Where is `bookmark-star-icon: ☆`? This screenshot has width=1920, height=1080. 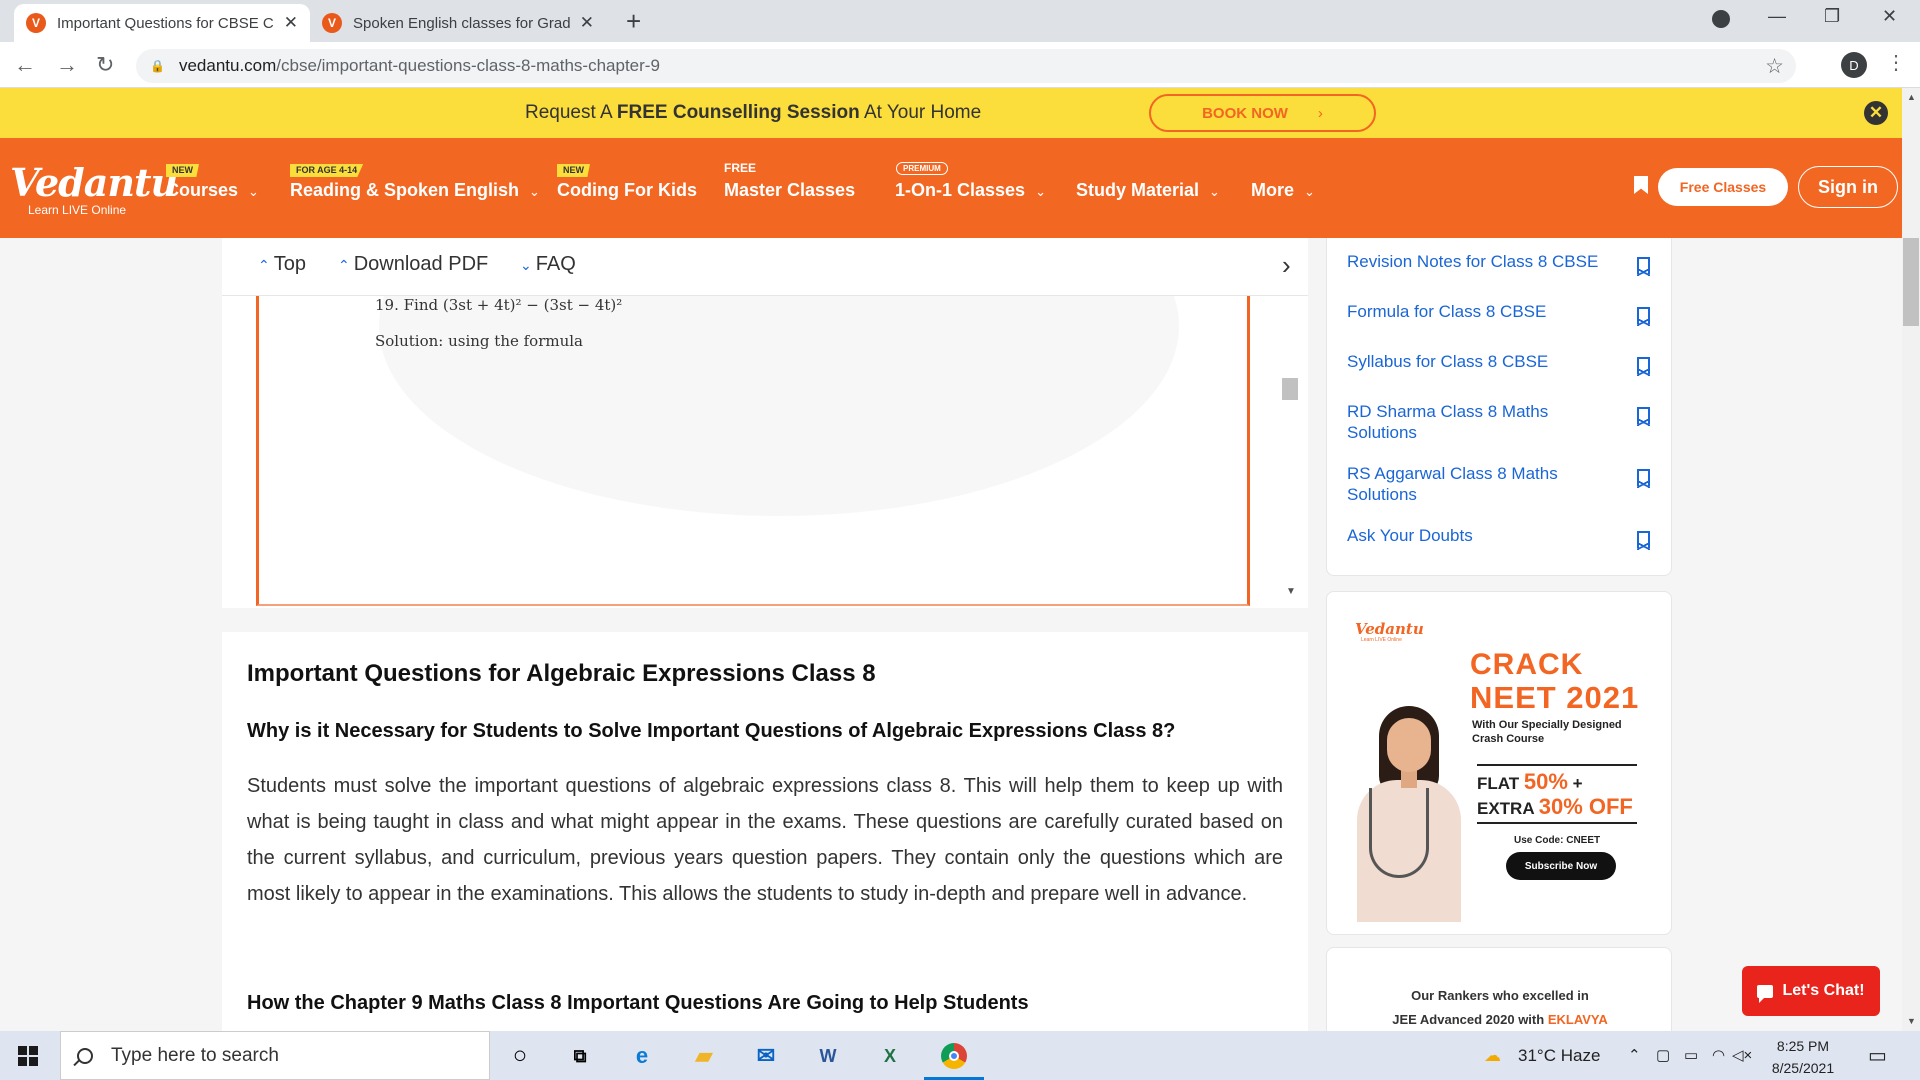
bookmark-star-icon: ☆ is located at coordinates (1774, 66).